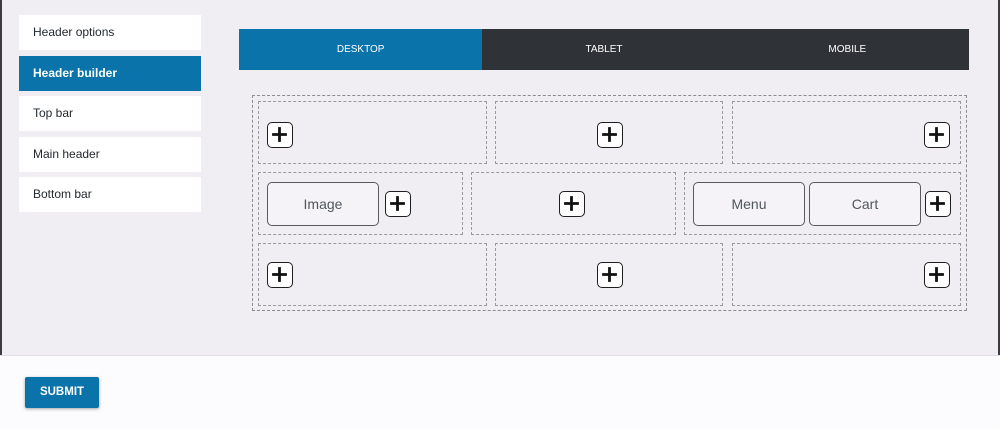  What do you see at coordinates (372, 274) in the screenshot?
I see `bottom-row-left-zone` at bounding box center [372, 274].